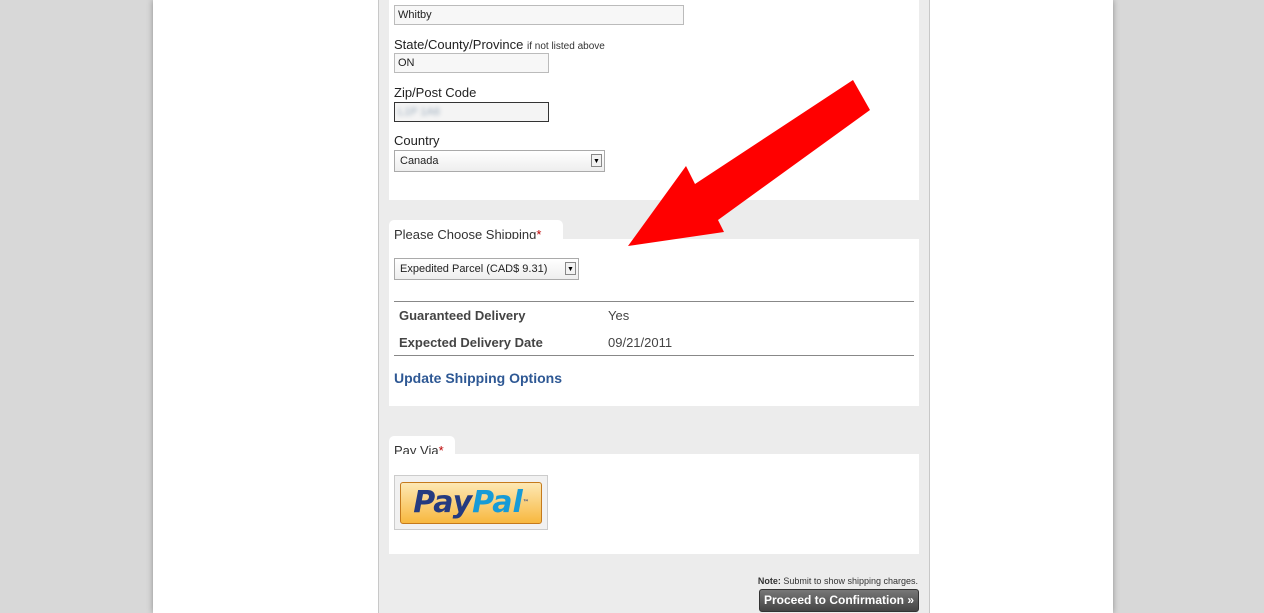 This screenshot has height=613, width=1264. What do you see at coordinates (839, 600) in the screenshot?
I see `proceed-to-confirmation-button: Proceed to Confirmation »` at bounding box center [839, 600].